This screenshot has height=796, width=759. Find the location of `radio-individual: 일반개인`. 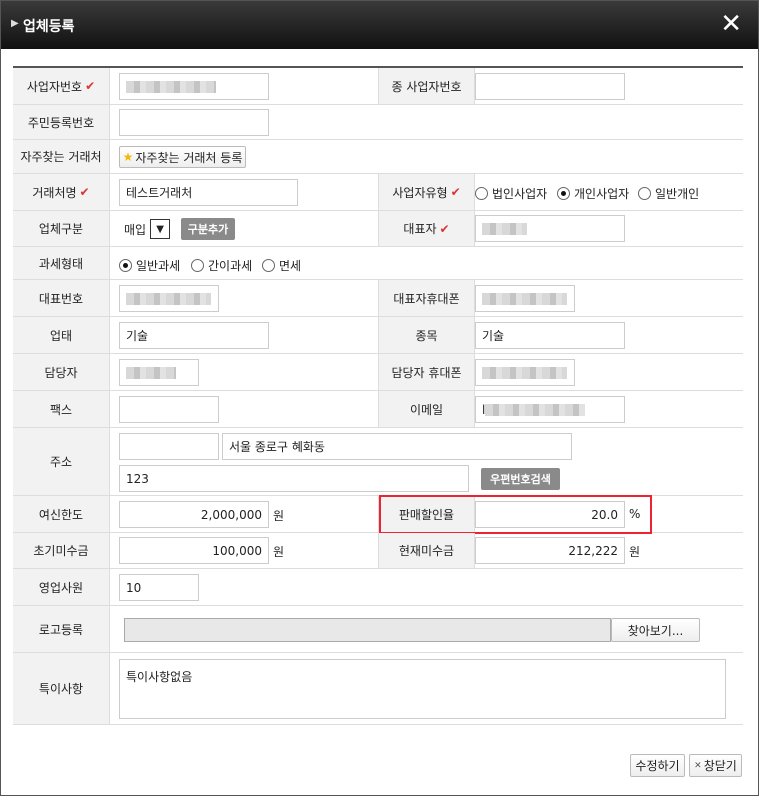

radio-individual: 일반개인 is located at coordinates (668, 193).